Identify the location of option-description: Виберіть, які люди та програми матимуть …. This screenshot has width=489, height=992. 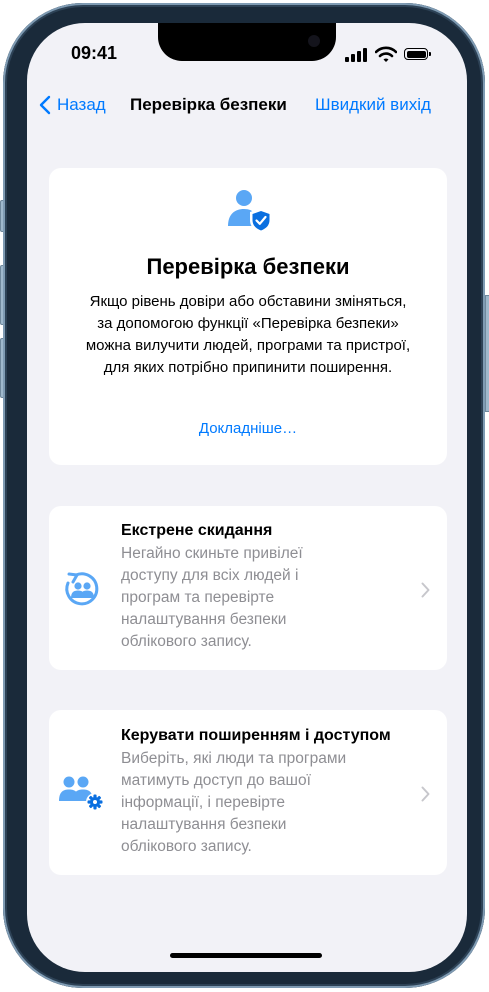
(234, 802).